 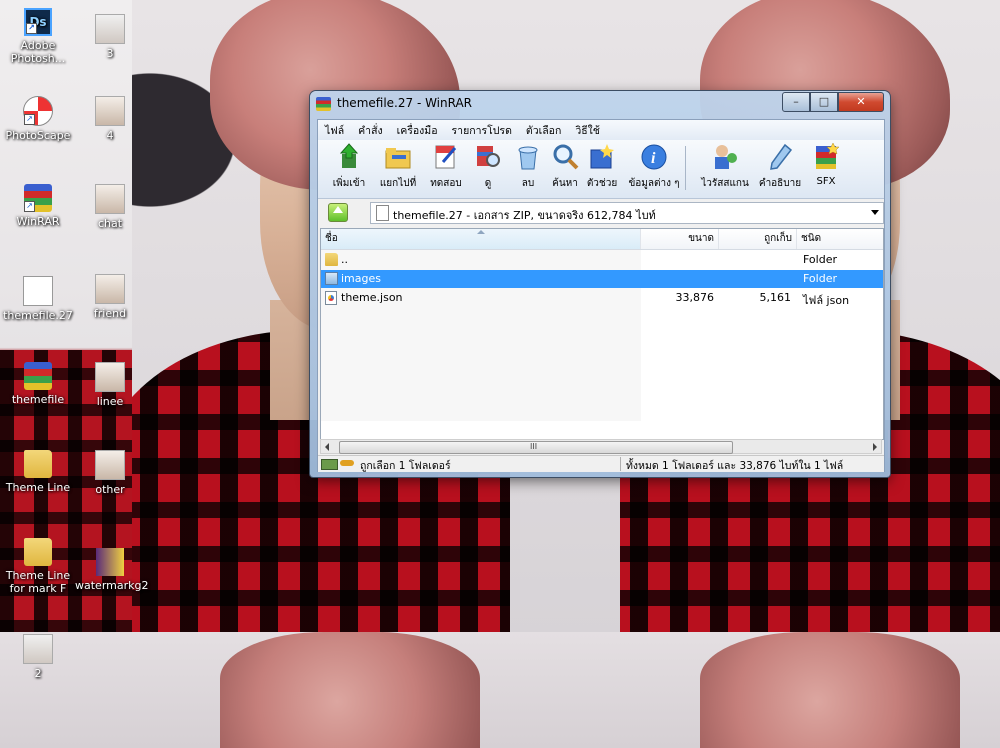 I want to click on desktop-icon-themefile: themefile, so click(x=38, y=384).